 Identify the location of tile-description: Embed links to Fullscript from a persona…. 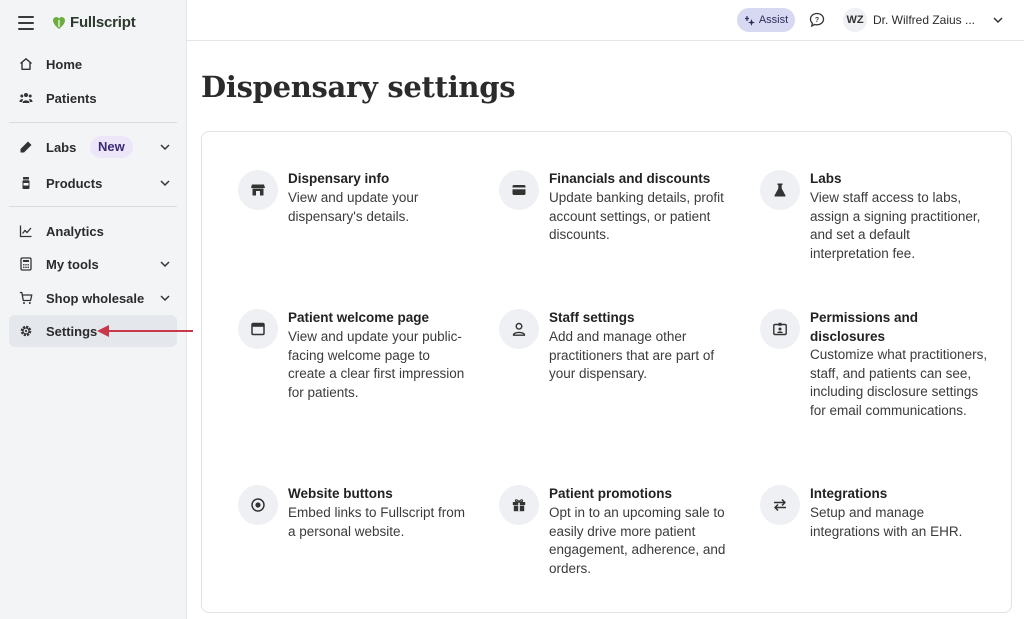
(377, 522).